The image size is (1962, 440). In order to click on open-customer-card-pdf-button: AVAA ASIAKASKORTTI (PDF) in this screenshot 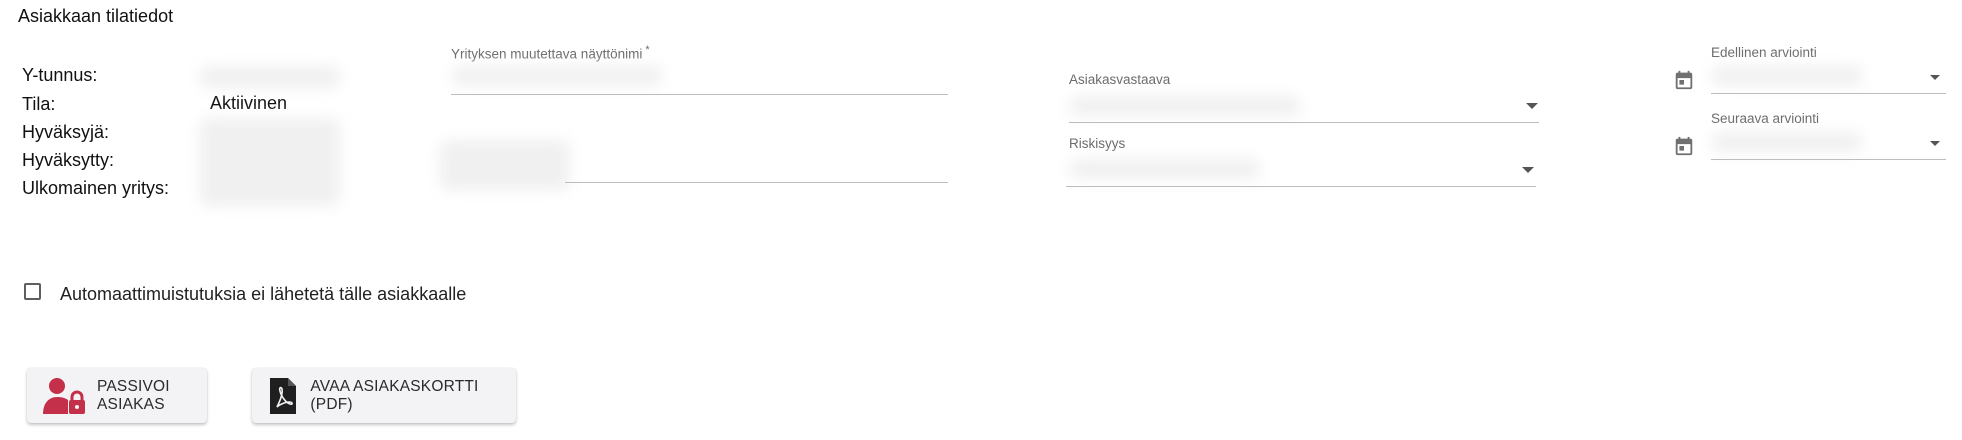, I will do `click(384, 395)`.